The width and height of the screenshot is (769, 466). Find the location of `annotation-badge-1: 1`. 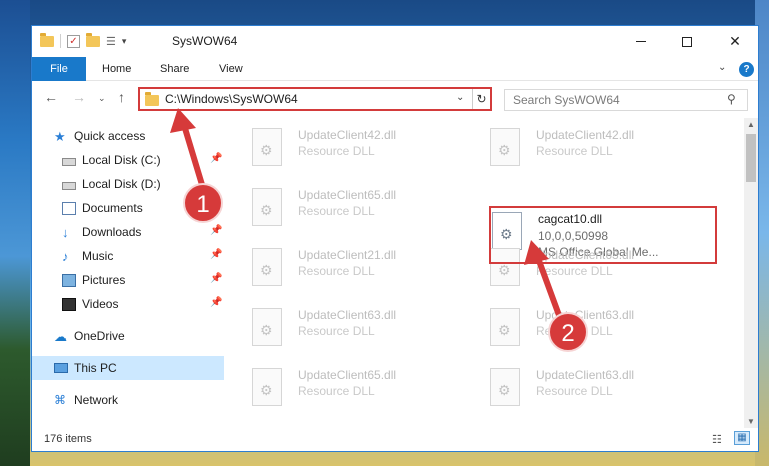

annotation-badge-1: 1 is located at coordinates (203, 203).